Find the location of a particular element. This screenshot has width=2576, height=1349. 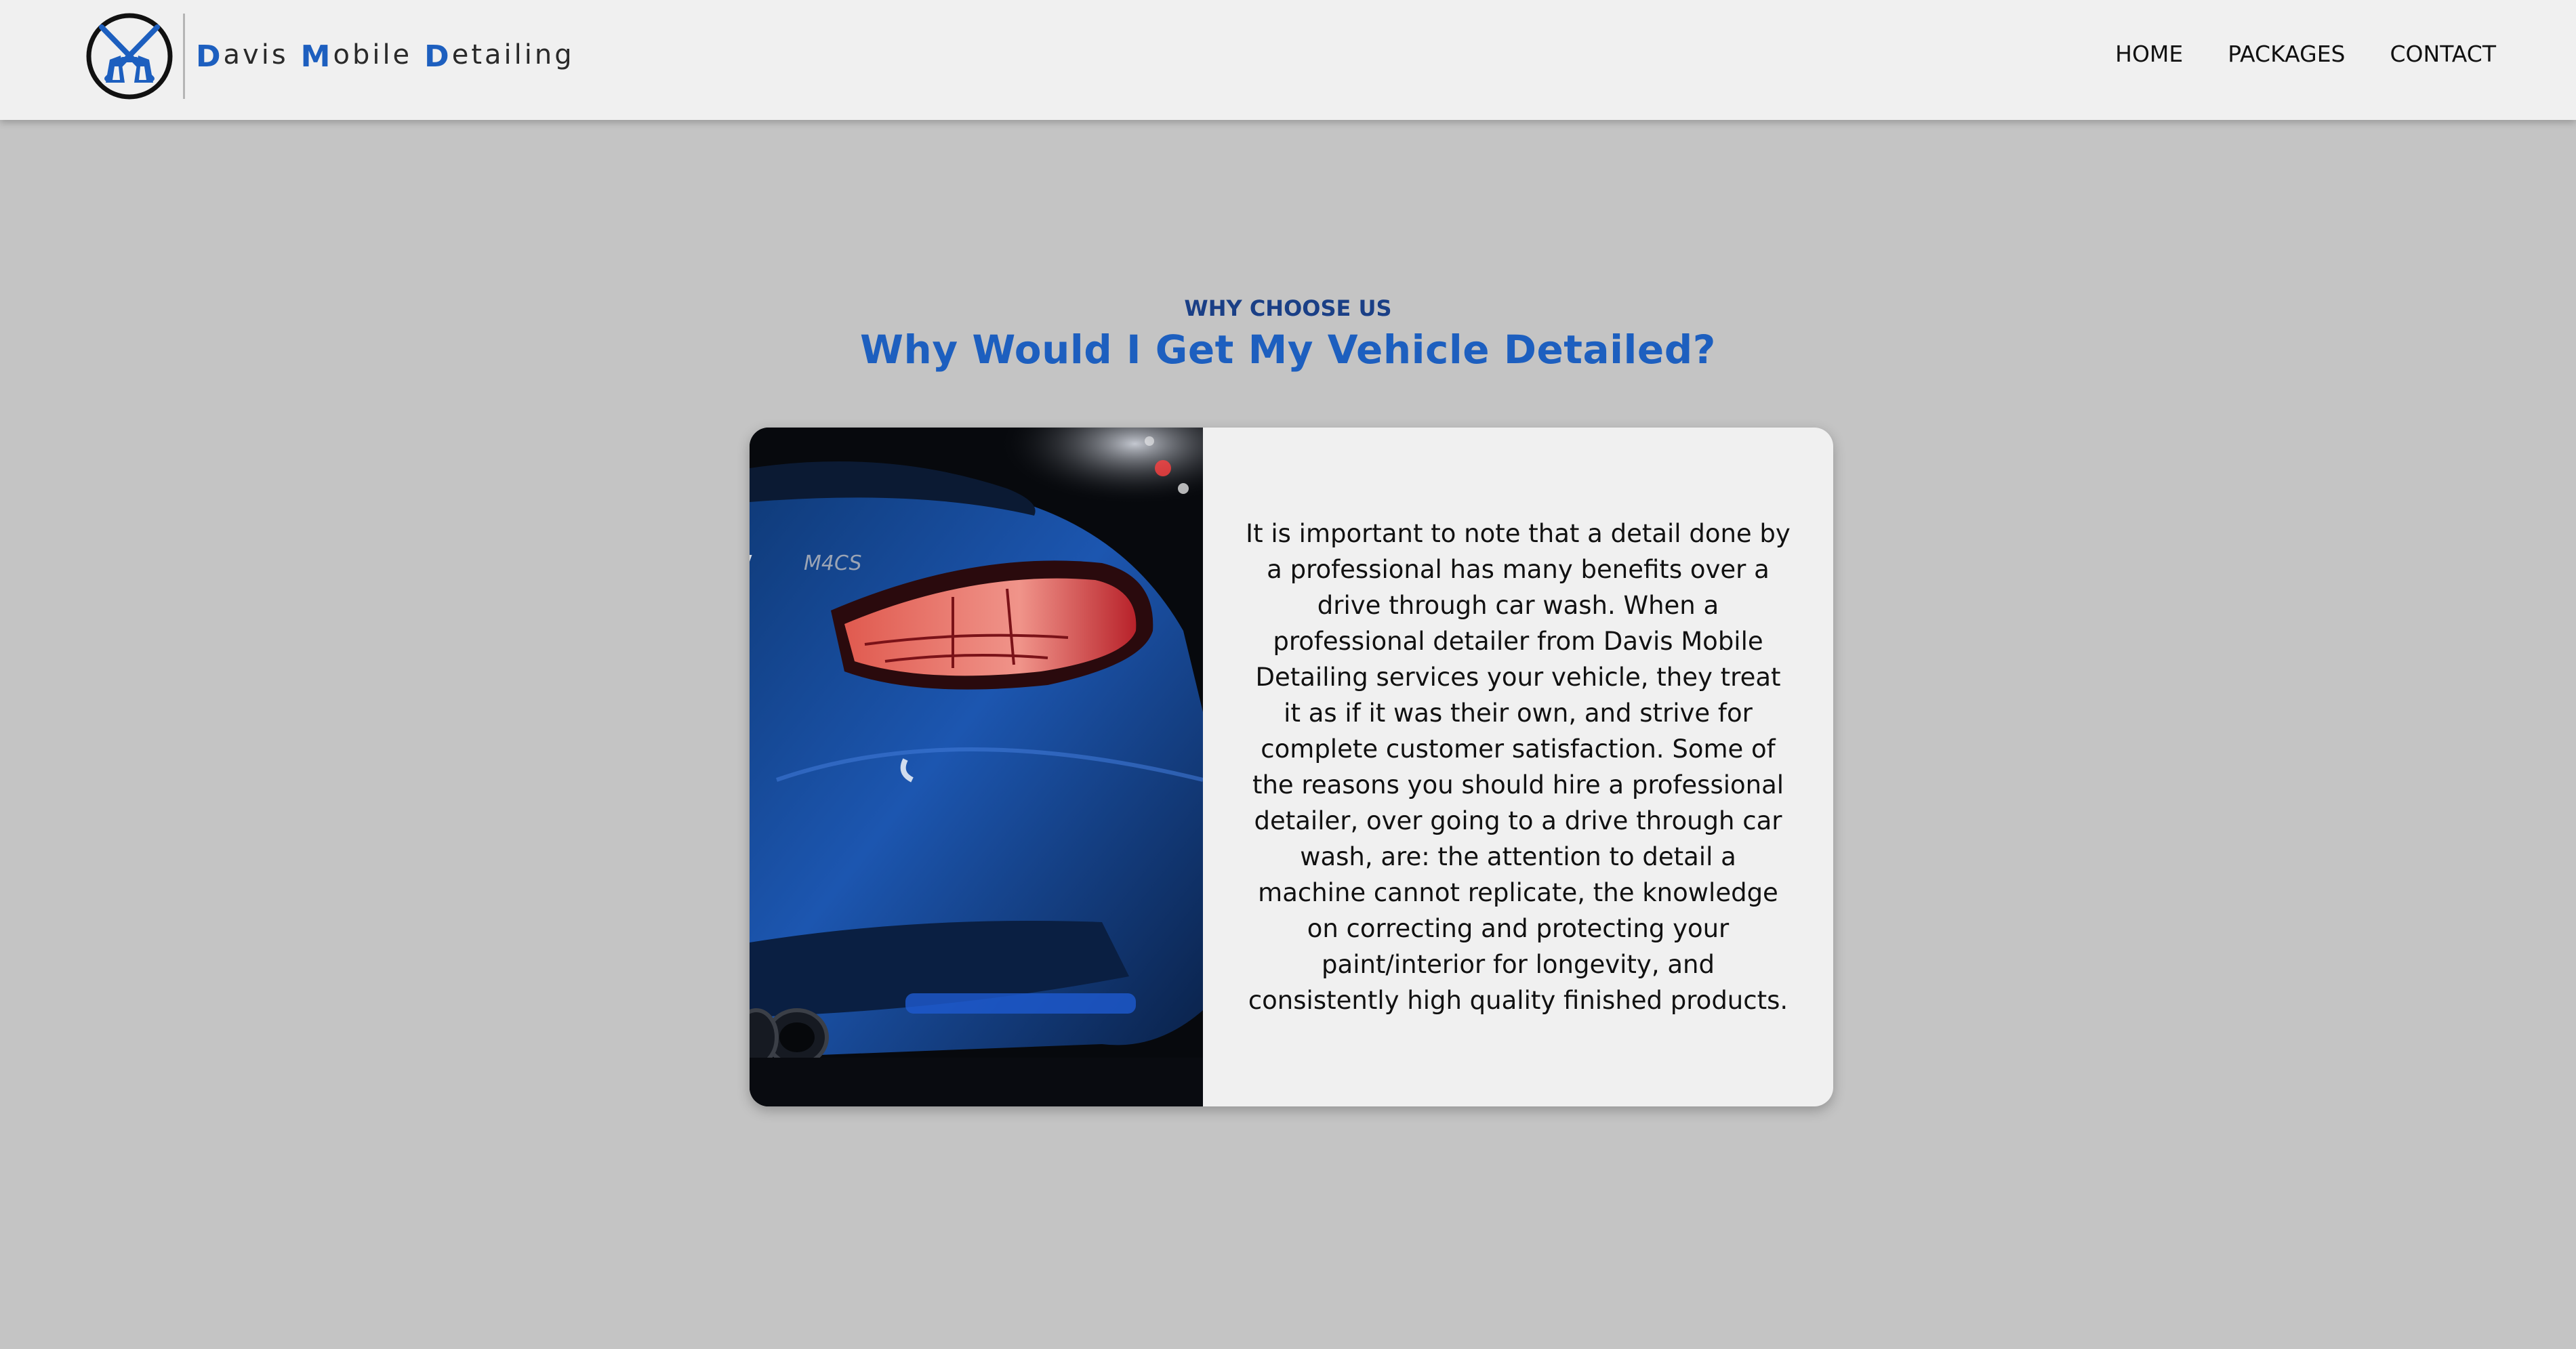

nav-packages-link: PACKAGES is located at coordinates (2287, 54).